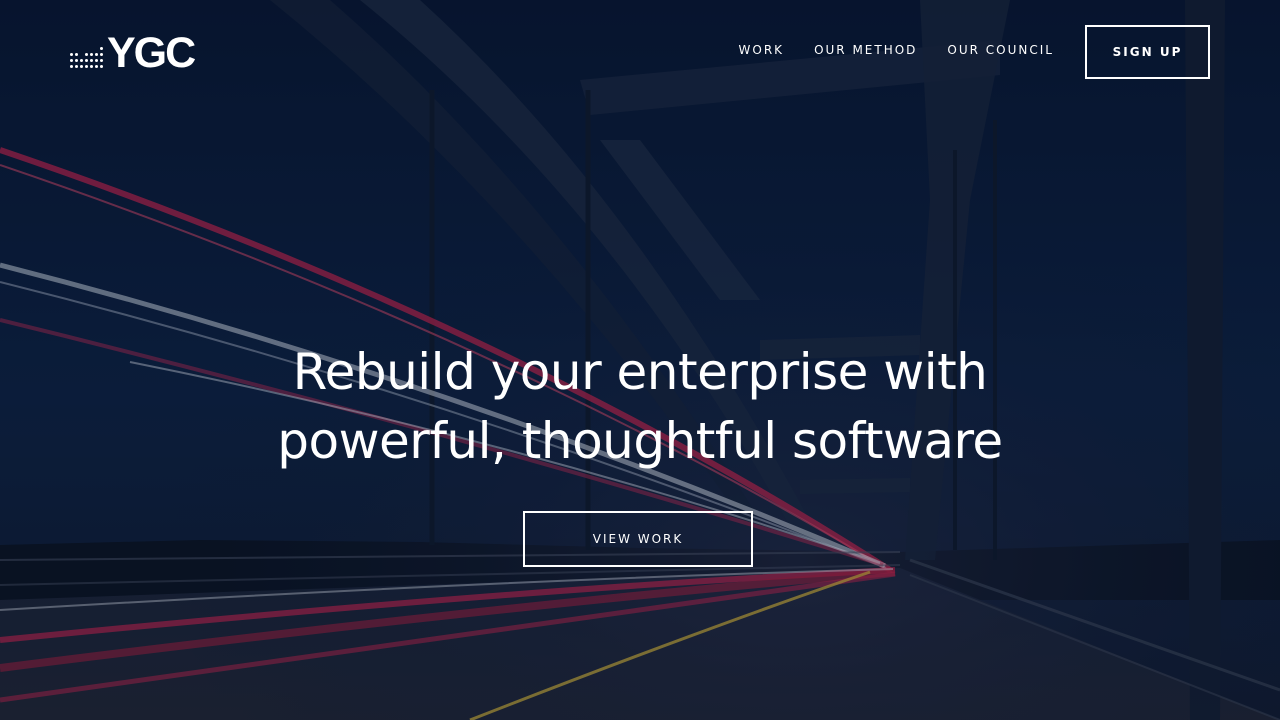 This screenshot has width=1280, height=720. Describe the element at coordinates (151, 53) in the screenshot. I see `logo-text: YGC` at that location.